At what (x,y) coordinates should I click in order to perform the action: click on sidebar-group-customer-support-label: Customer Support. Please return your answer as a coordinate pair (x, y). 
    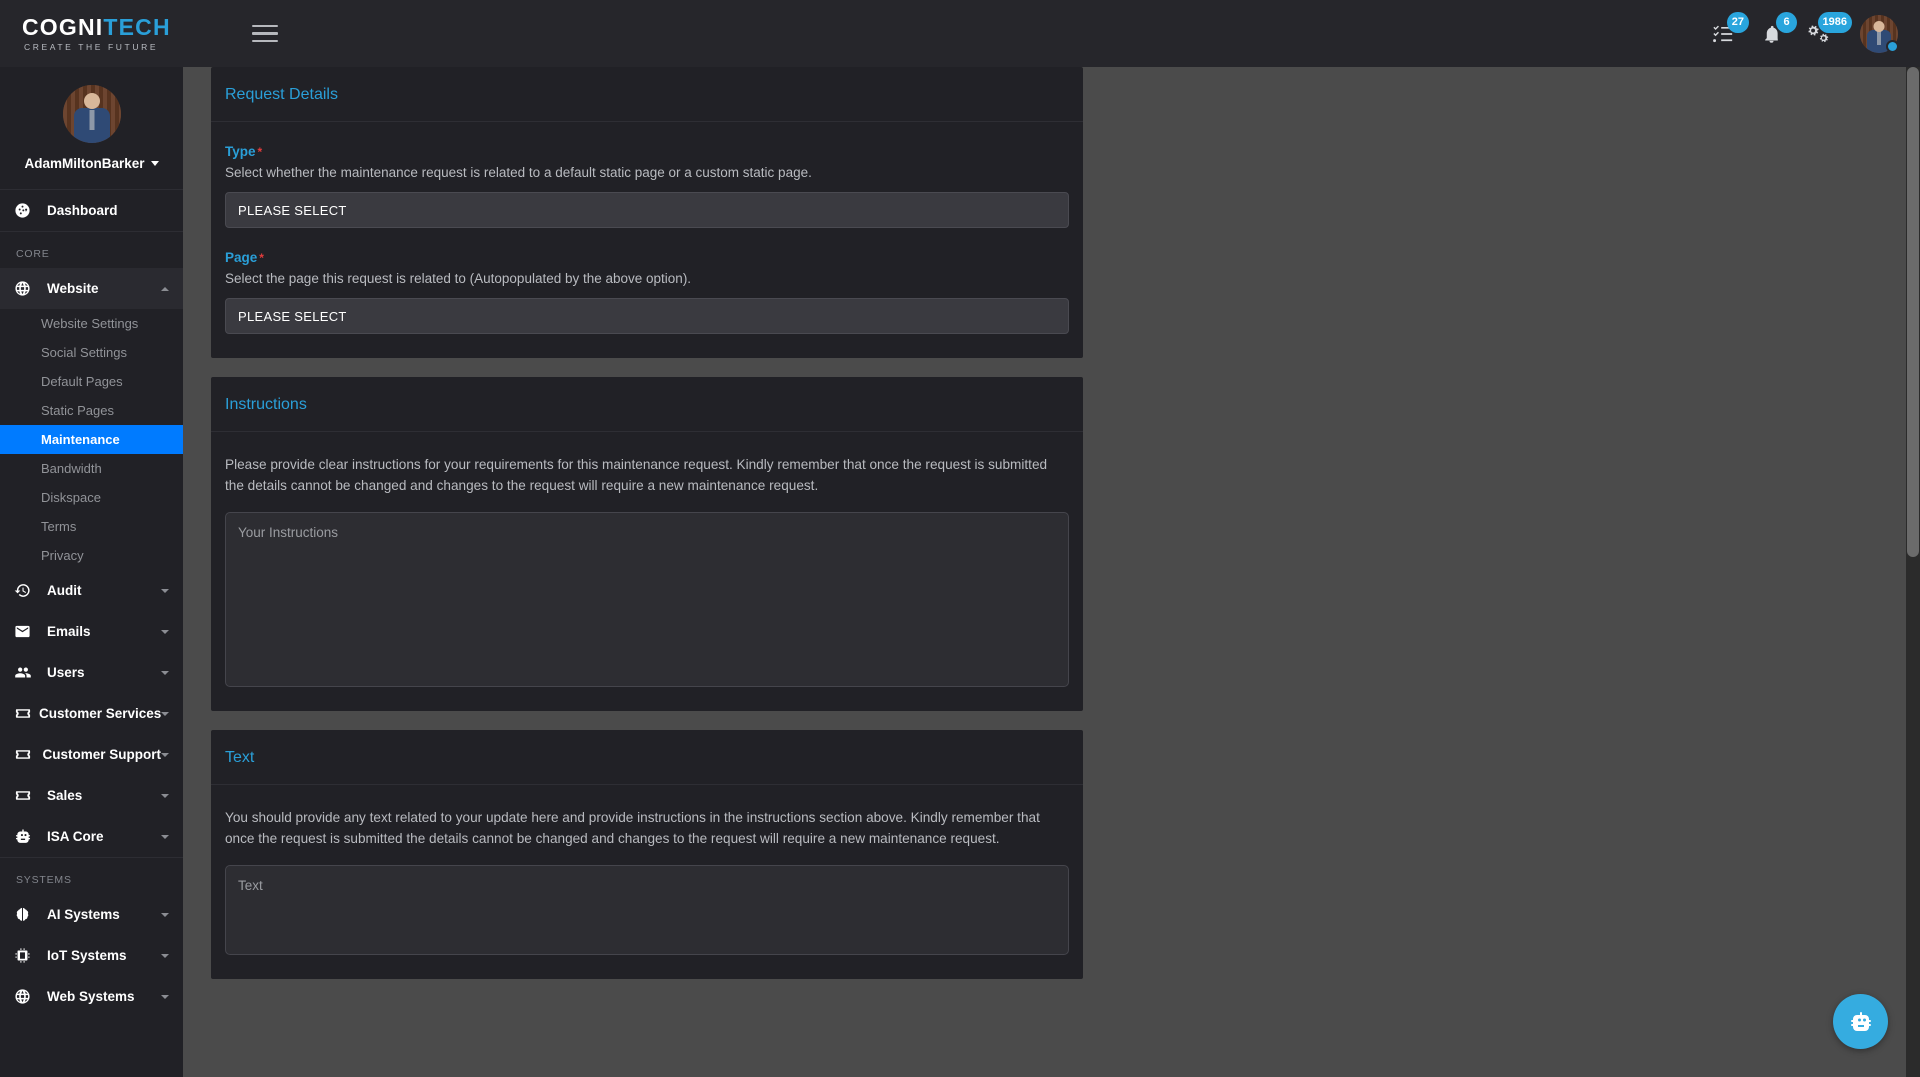
    Looking at the image, I should click on (101, 754).